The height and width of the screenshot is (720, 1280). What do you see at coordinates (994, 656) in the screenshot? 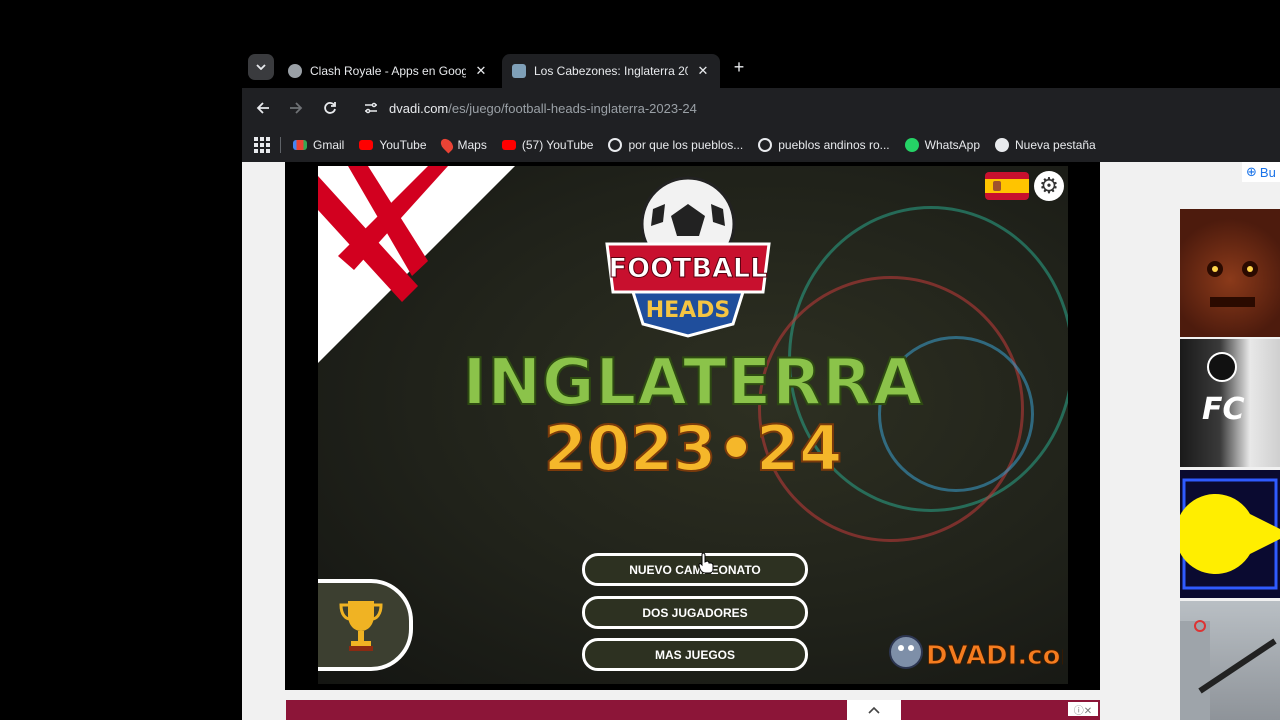
I see `dvadi-brand-text: DVADI.com` at bounding box center [994, 656].